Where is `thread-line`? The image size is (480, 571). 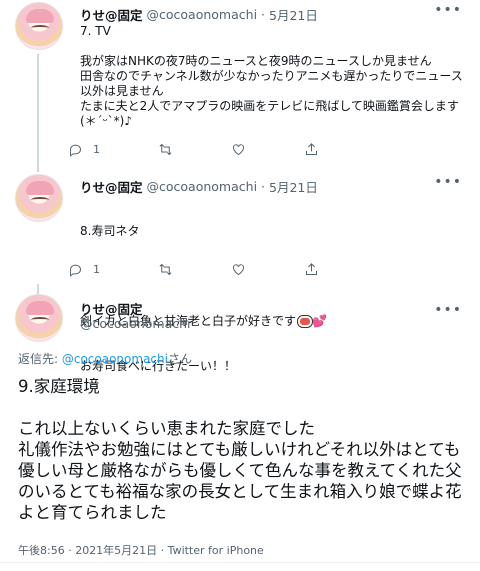
thread-line is located at coordinates (38, 110).